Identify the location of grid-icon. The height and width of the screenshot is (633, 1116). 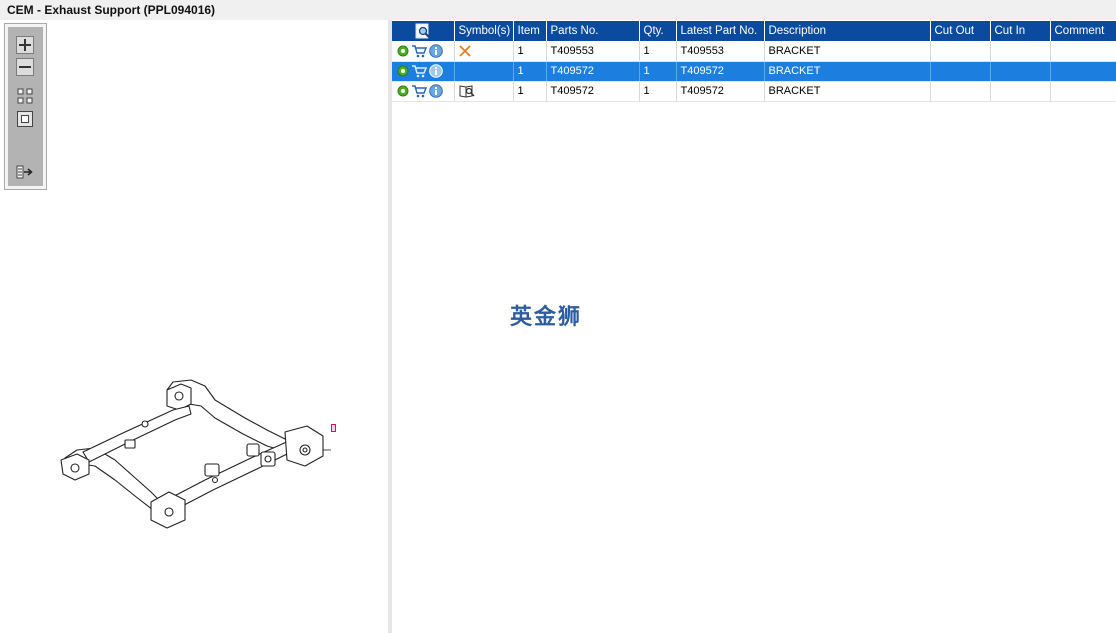
(25, 96).